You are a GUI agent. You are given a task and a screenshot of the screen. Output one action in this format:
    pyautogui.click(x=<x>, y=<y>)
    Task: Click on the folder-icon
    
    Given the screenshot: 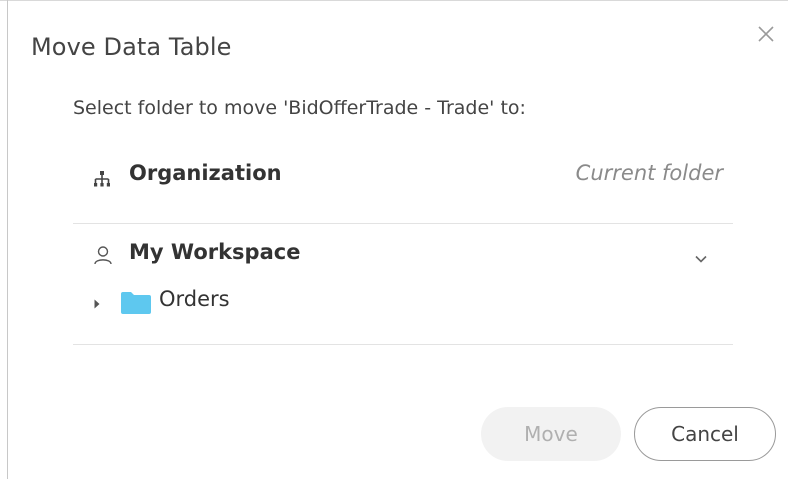 What is the action you would take?
    pyautogui.click(x=136, y=303)
    